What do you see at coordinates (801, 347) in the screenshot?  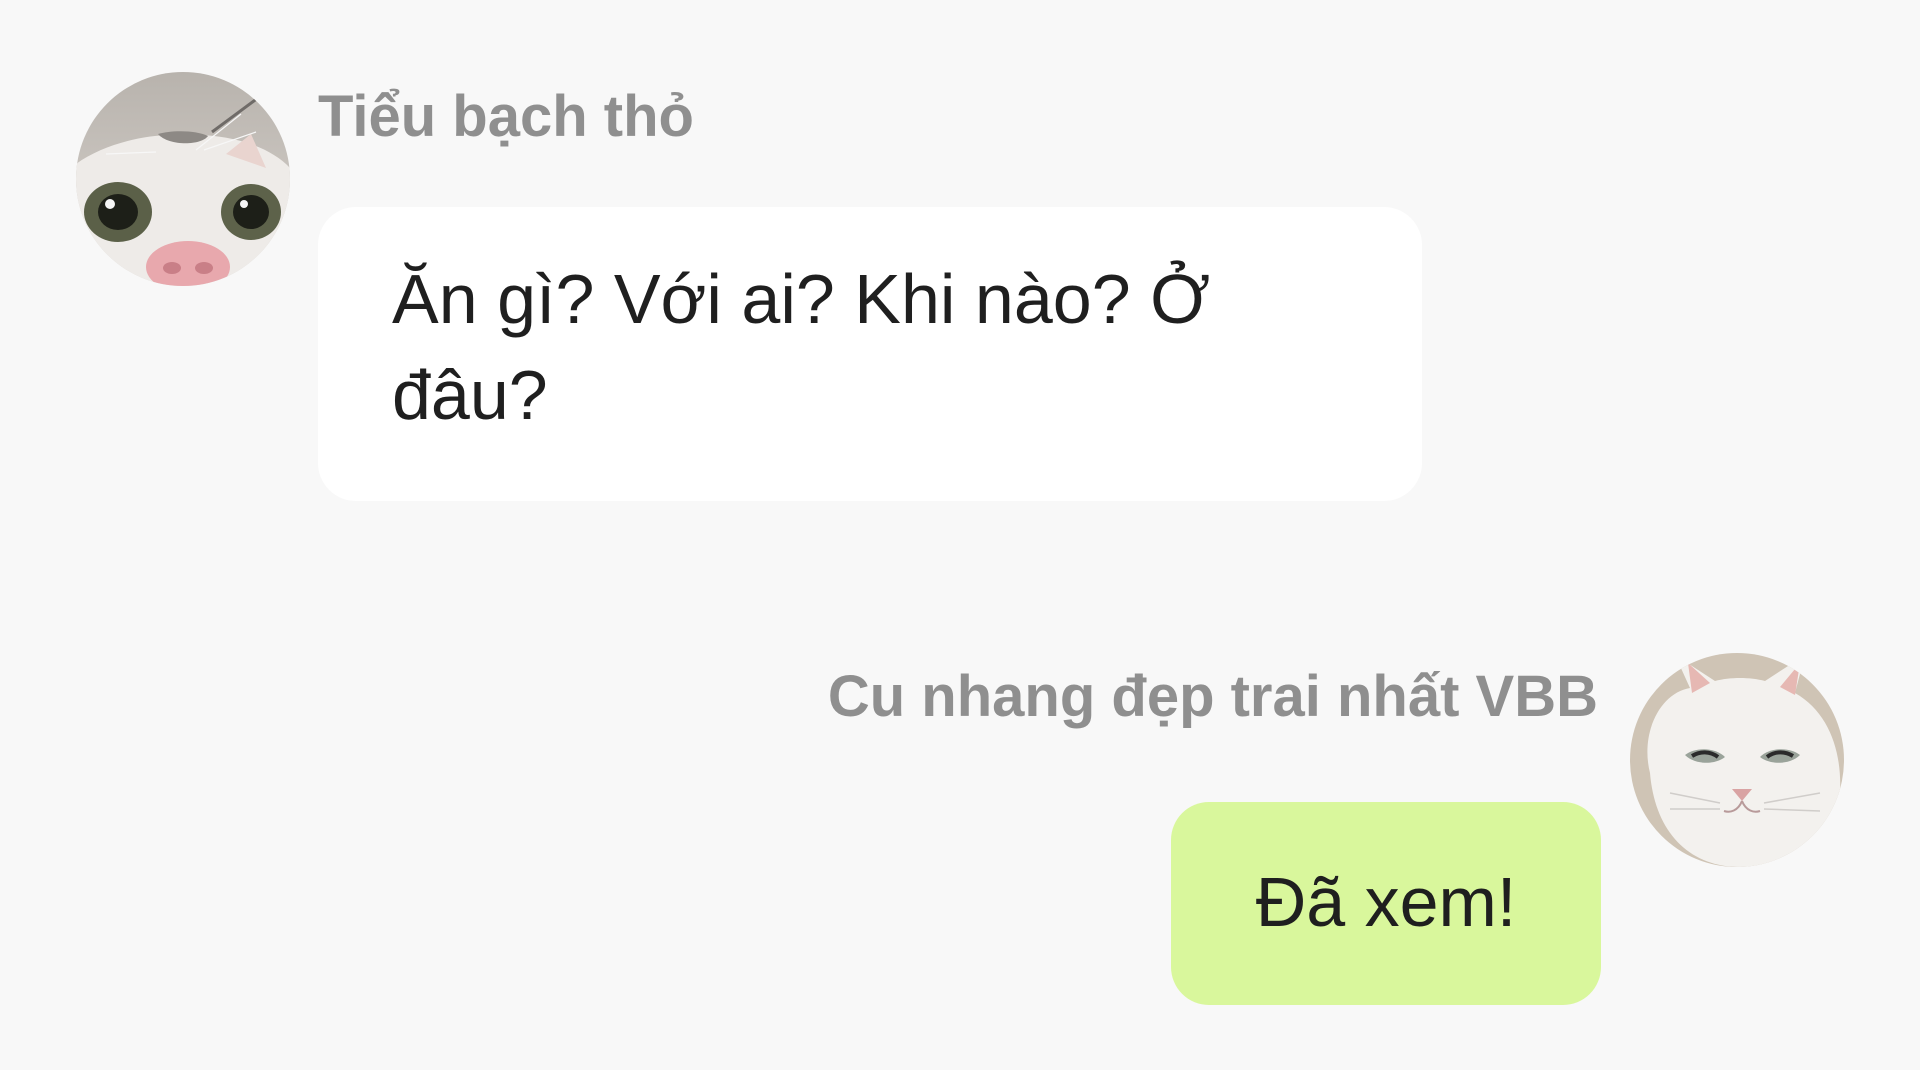 I see `incoming-message-text: Ăn gì? Với ai? Khi nào? Ở đâu?` at bounding box center [801, 347].